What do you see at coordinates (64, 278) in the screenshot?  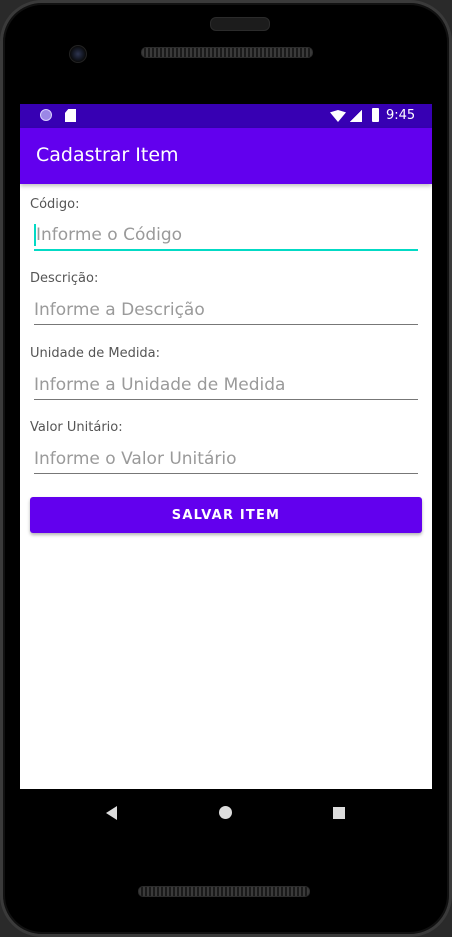 I see `descricao-label: Descrição:` at bounding box center [64, 278].